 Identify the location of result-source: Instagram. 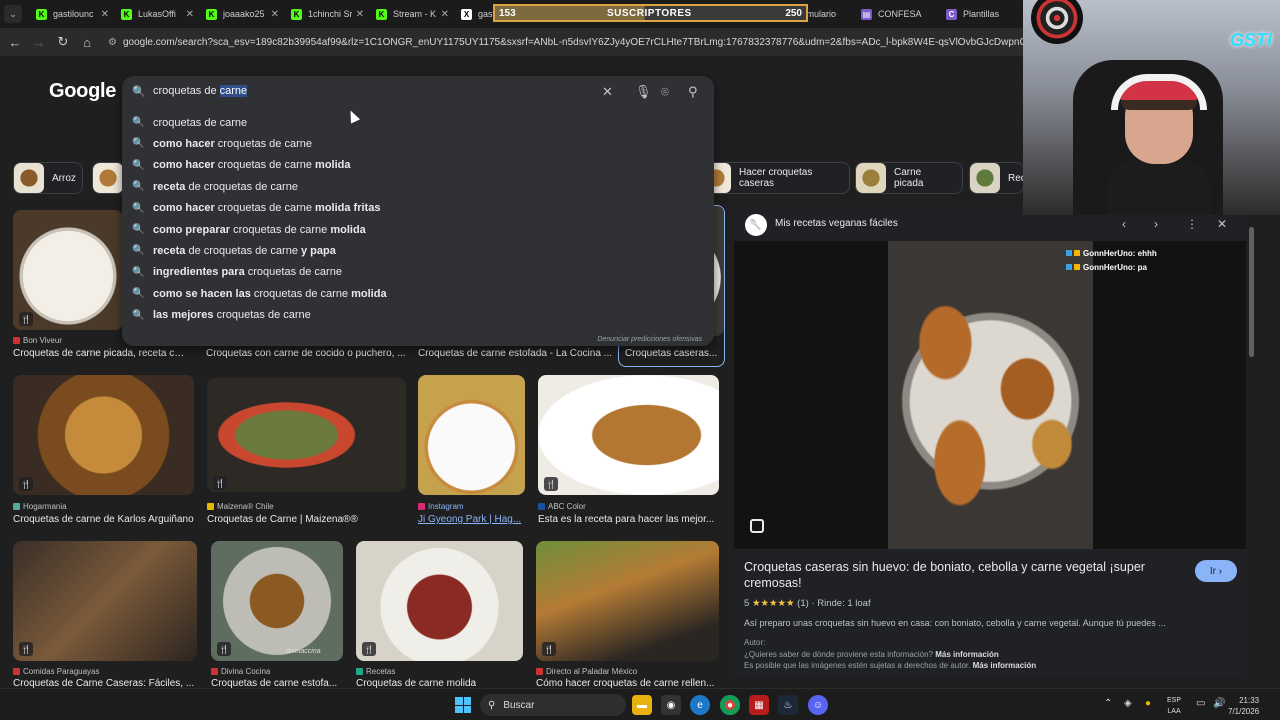
(441, 506).